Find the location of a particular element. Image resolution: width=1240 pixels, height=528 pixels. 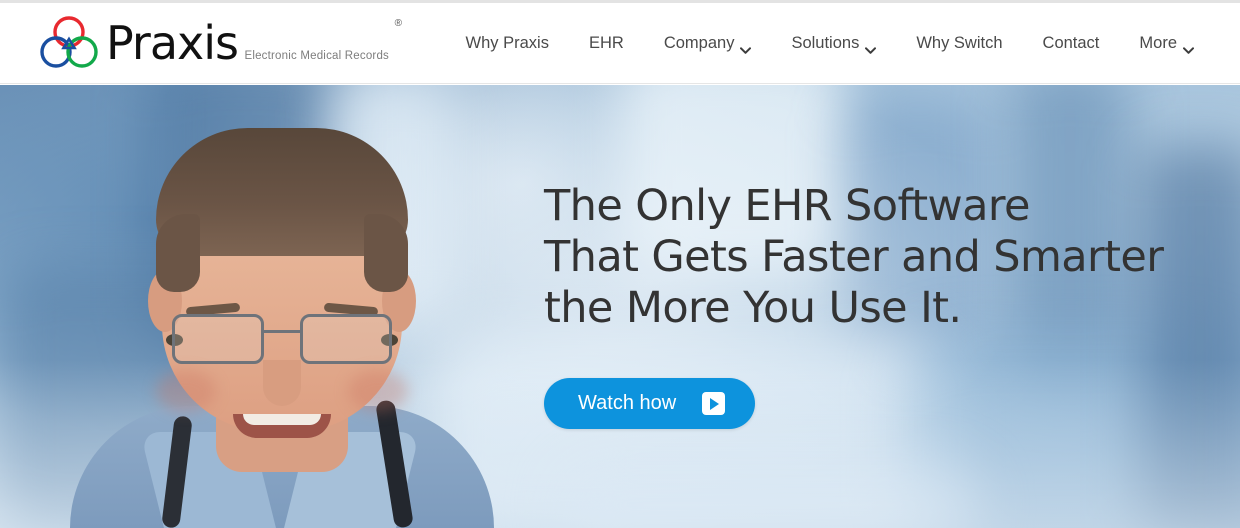

watch-how-button: Watch how is located at coordinates (650, 403).